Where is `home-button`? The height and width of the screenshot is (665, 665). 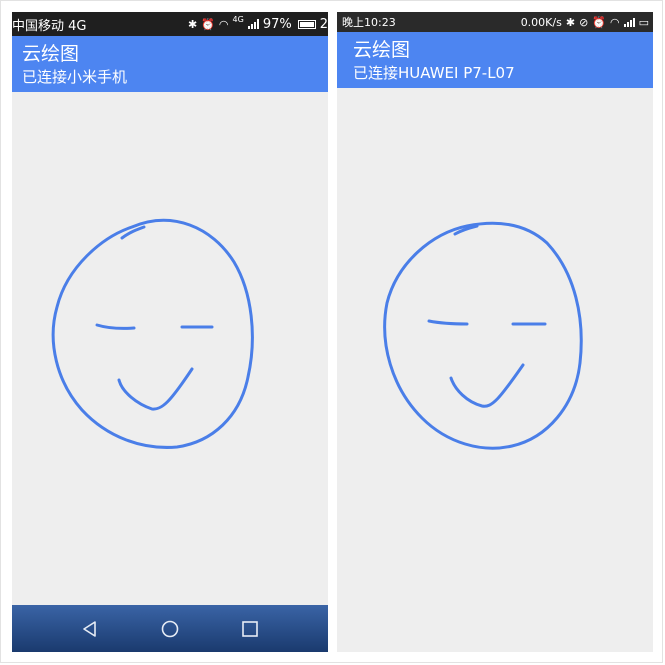
home-button is located at coordinates (170, 629).